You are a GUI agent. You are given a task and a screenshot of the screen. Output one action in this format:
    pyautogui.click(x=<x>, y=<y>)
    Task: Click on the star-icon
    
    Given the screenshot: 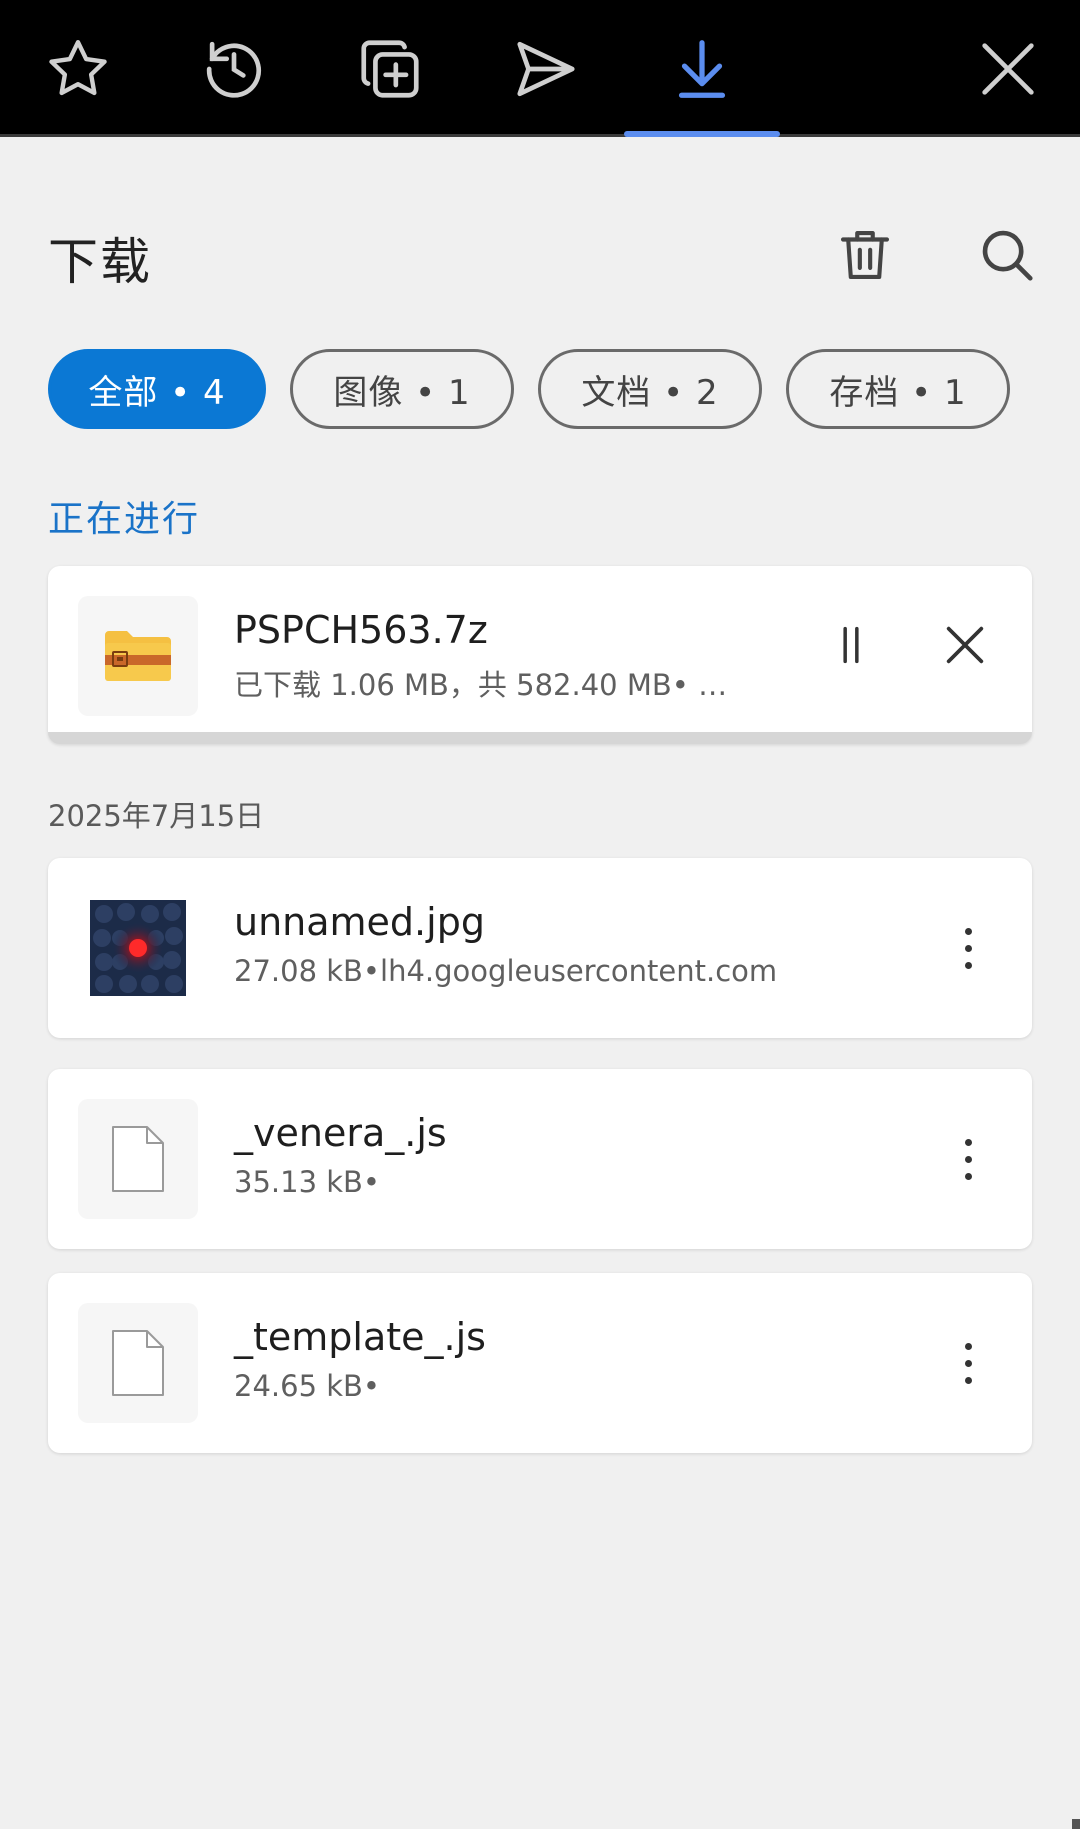 What is the action you would take?
    pyautogui.click(x=78, y=67)
    